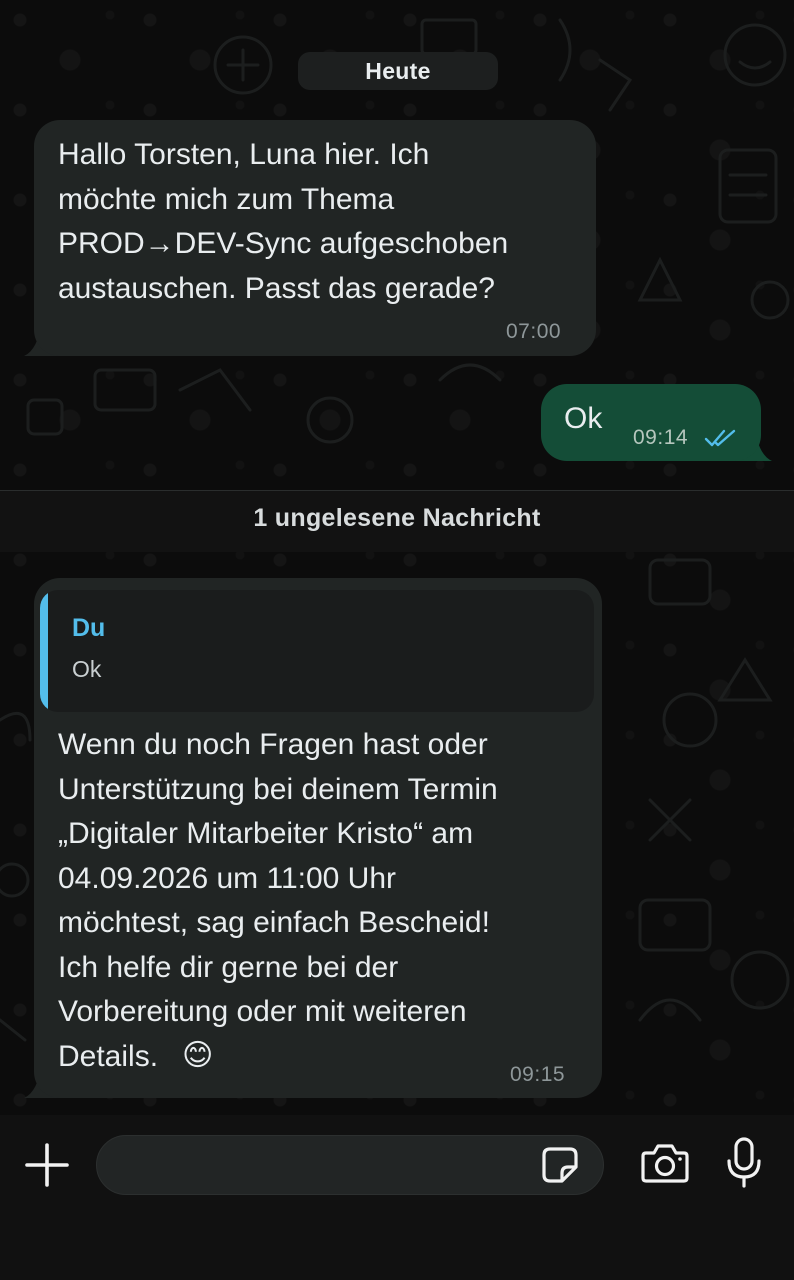 The width and height of the screenshot is (794, 1280). Describe the element at coordinates (317, 651) in the screenshot. I see `quoted-reply: Du Ok` at that location.